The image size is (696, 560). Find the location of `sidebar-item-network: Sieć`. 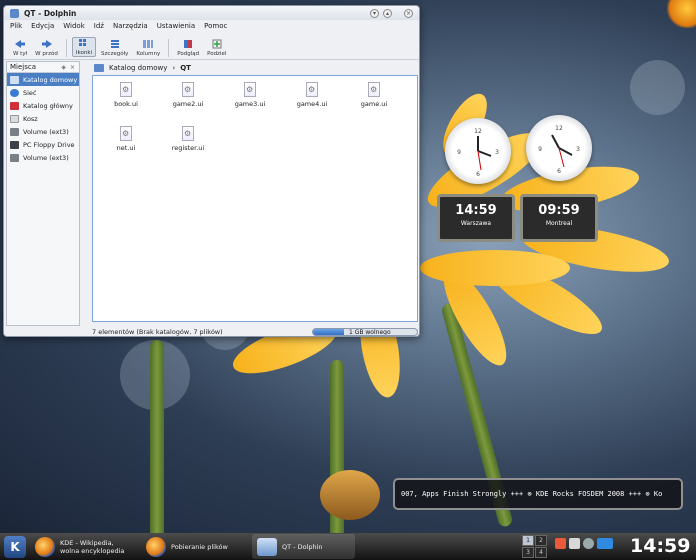

sidebar-item-network: Sieć is located at coordinates (43, 92).